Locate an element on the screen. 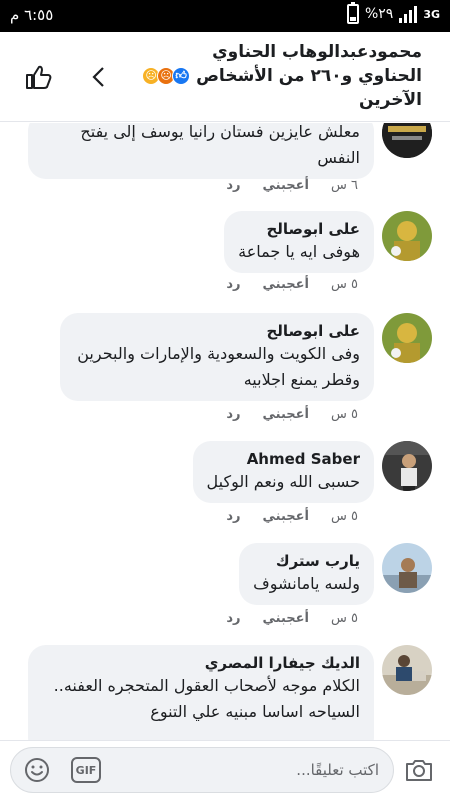  like-post-button is located at coordinates (39, 77).